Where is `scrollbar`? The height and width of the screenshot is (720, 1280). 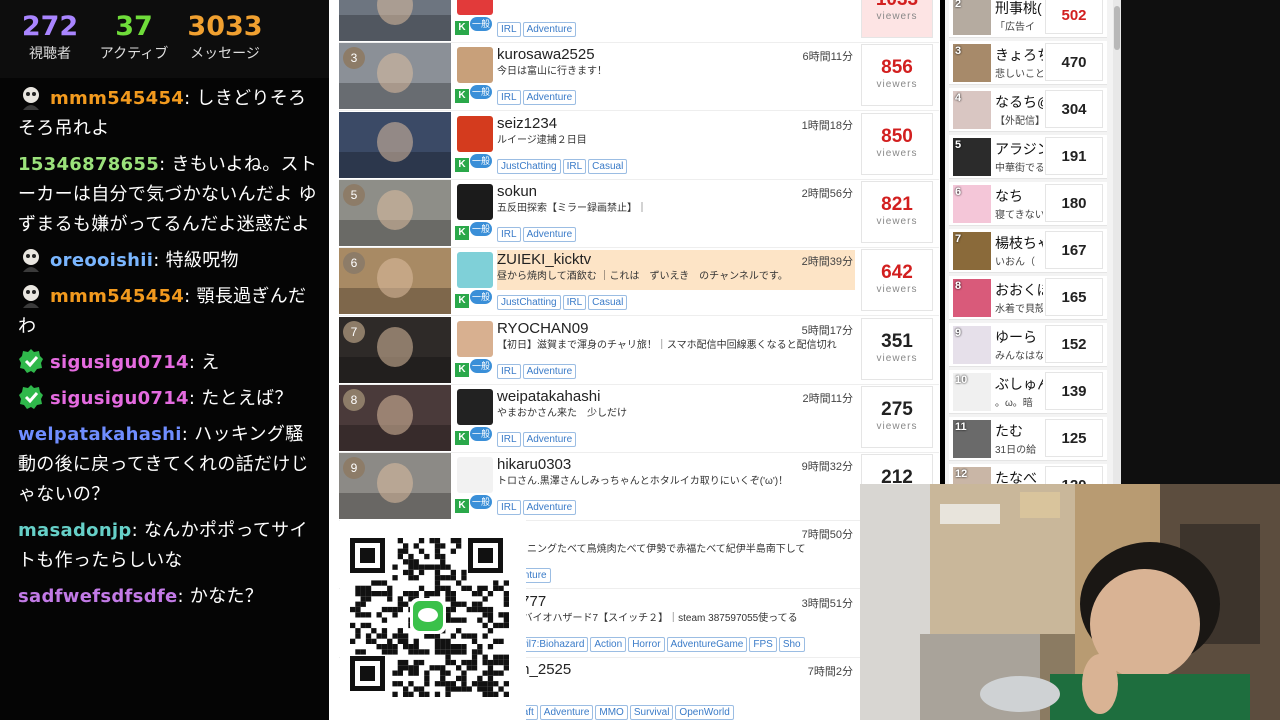 scrollbar is located at coordinates (1117, 244).